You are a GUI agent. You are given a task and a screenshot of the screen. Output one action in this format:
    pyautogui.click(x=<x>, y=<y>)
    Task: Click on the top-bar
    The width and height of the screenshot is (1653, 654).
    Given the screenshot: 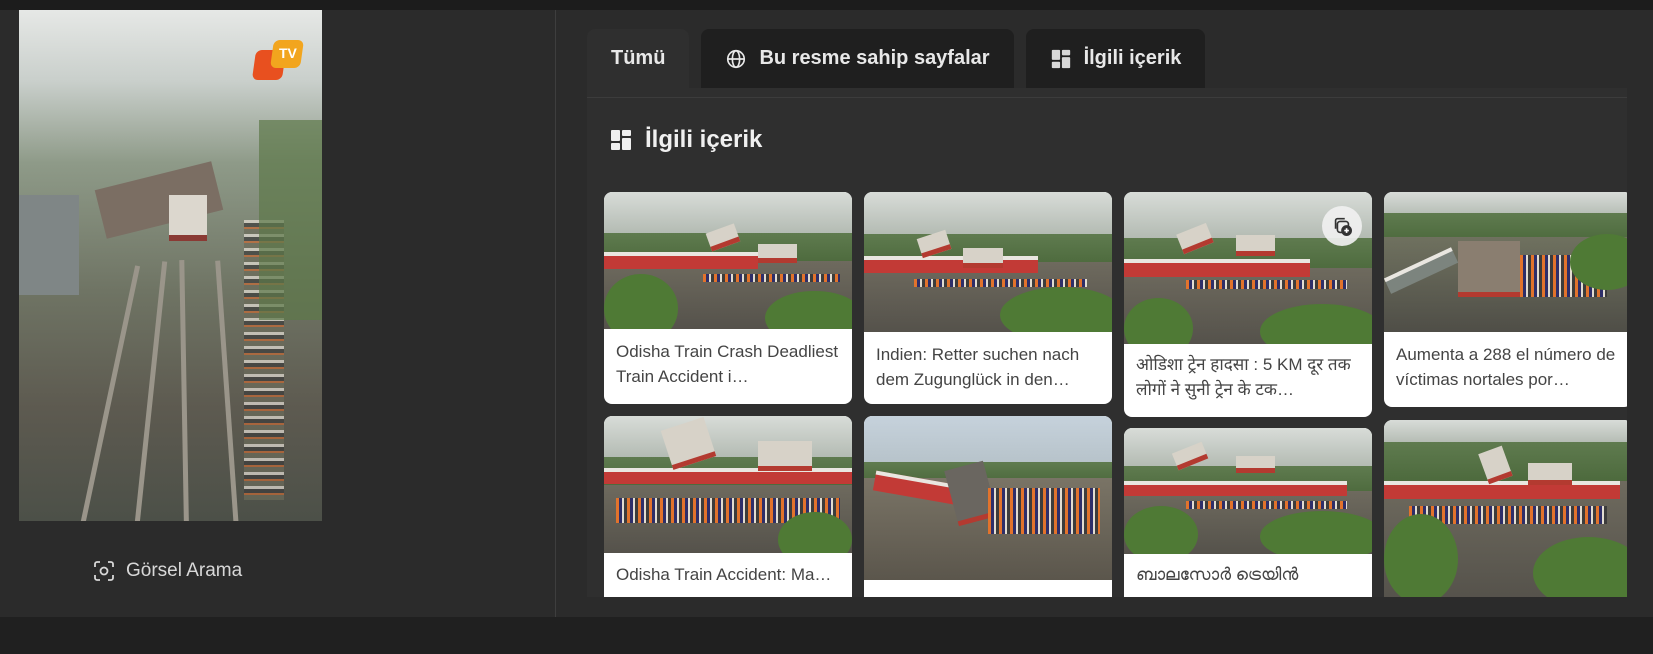 What is the action you would take?
    pyautogui.click(x=826, y=5)
    